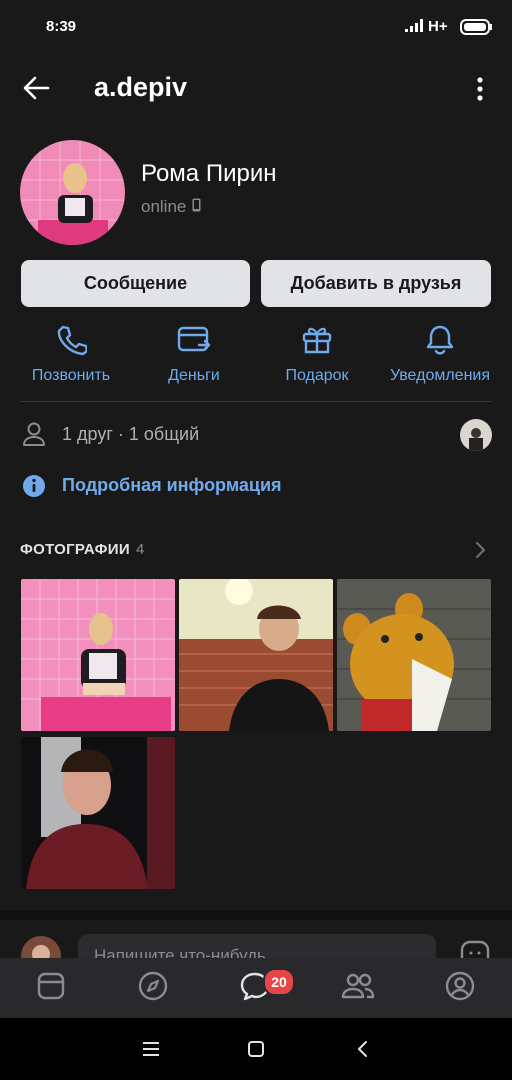 The image size is (512, 1080). Describe the element at coordinates (256, 988) in the screenshot. I see `bottom-tab-bar` at that location.